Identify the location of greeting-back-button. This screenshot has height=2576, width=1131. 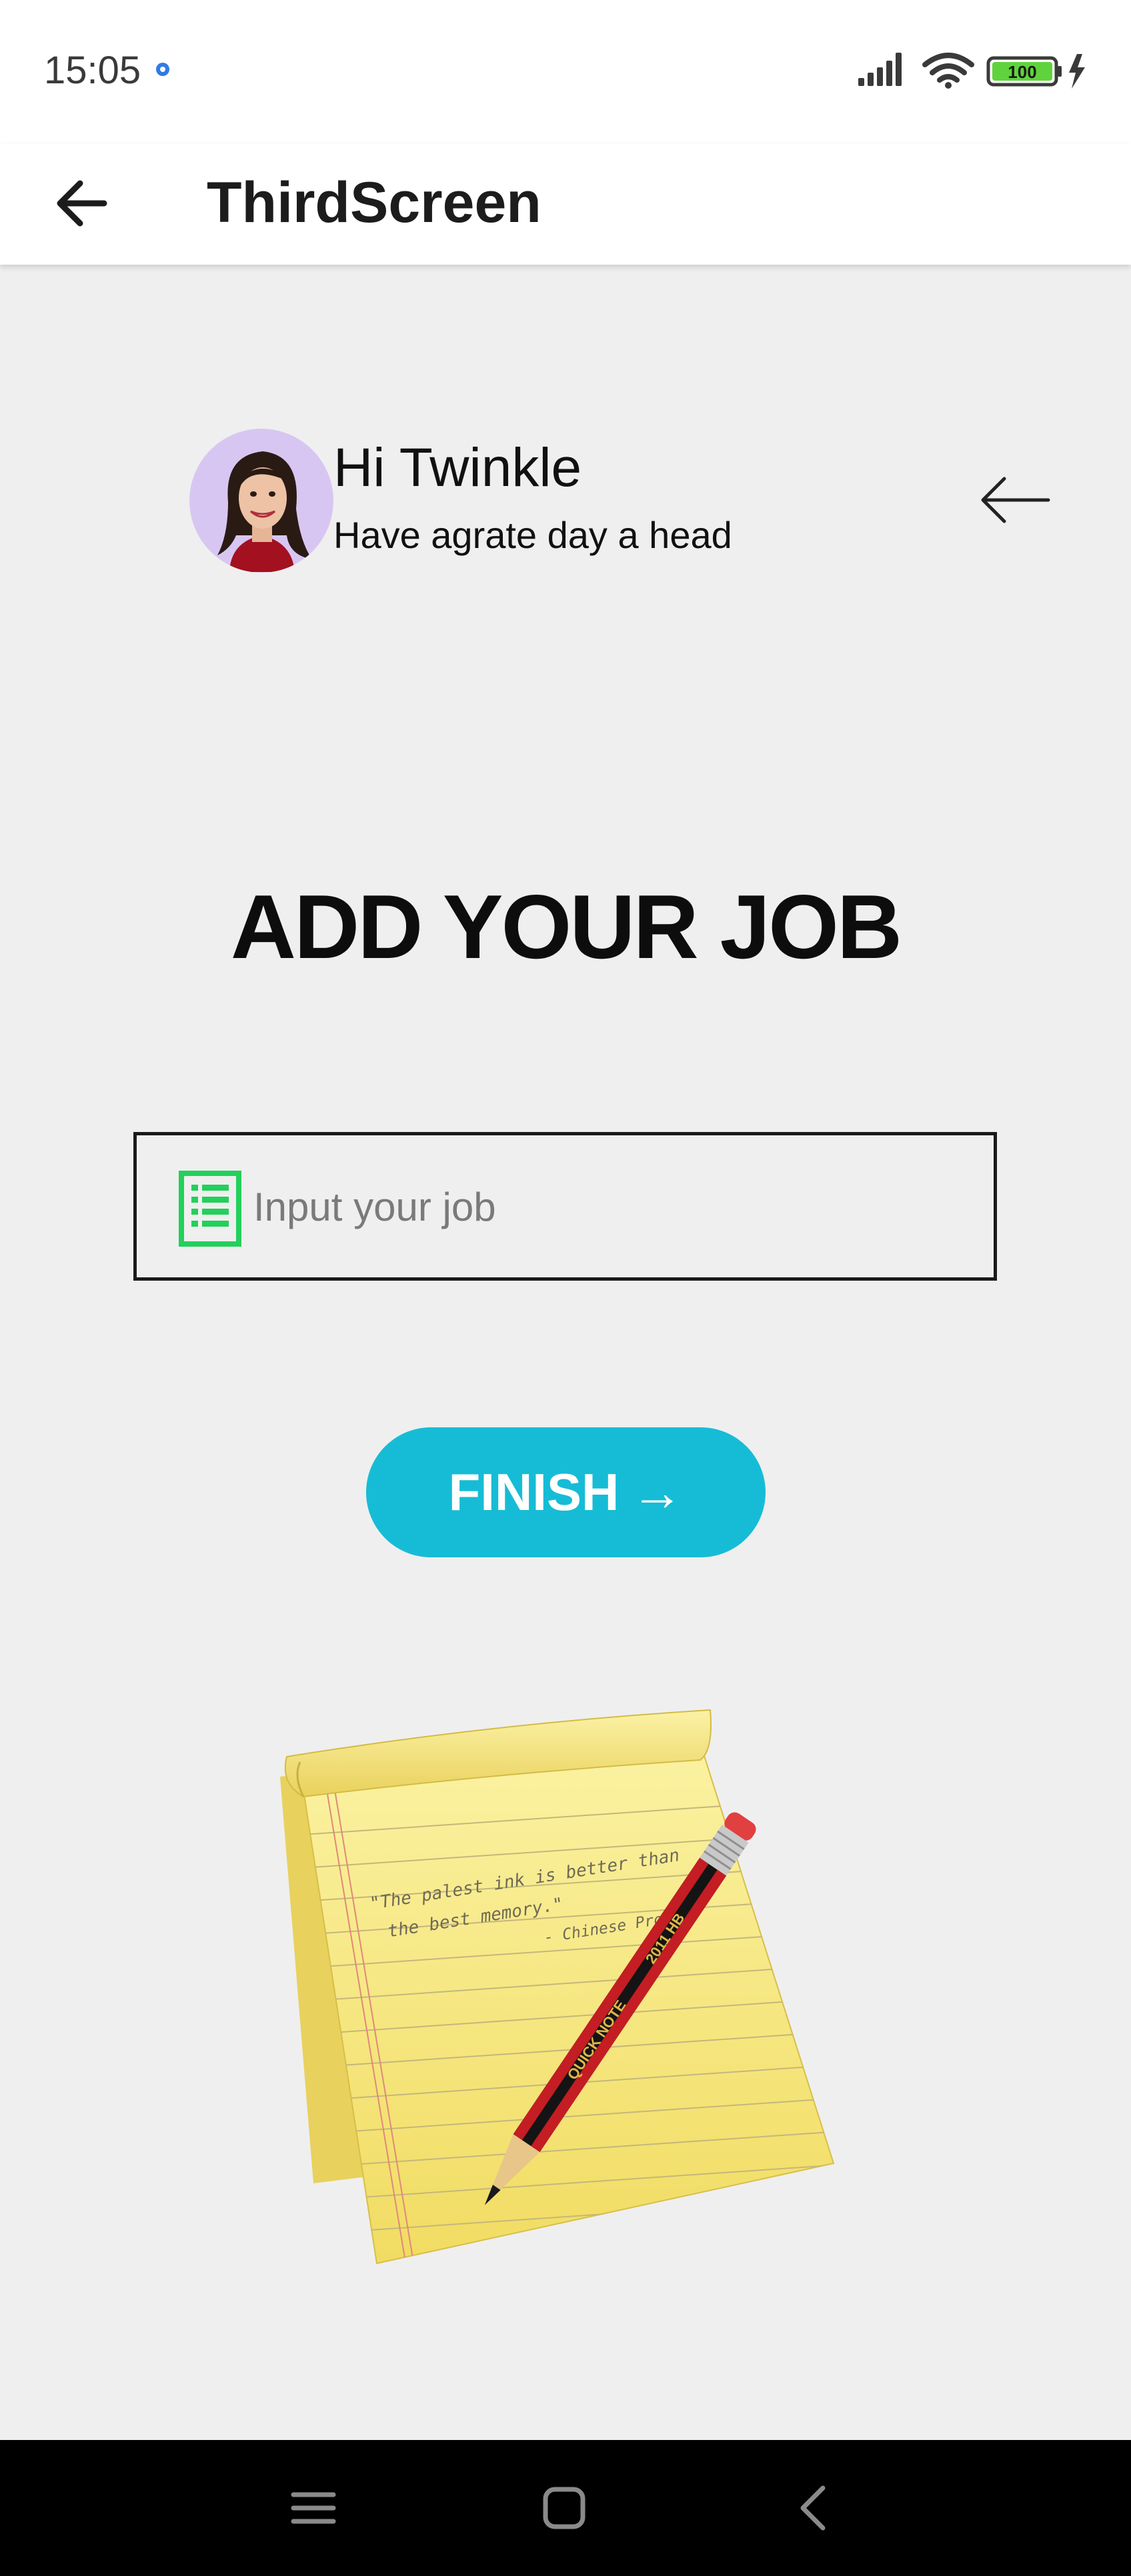
(1015, 500).